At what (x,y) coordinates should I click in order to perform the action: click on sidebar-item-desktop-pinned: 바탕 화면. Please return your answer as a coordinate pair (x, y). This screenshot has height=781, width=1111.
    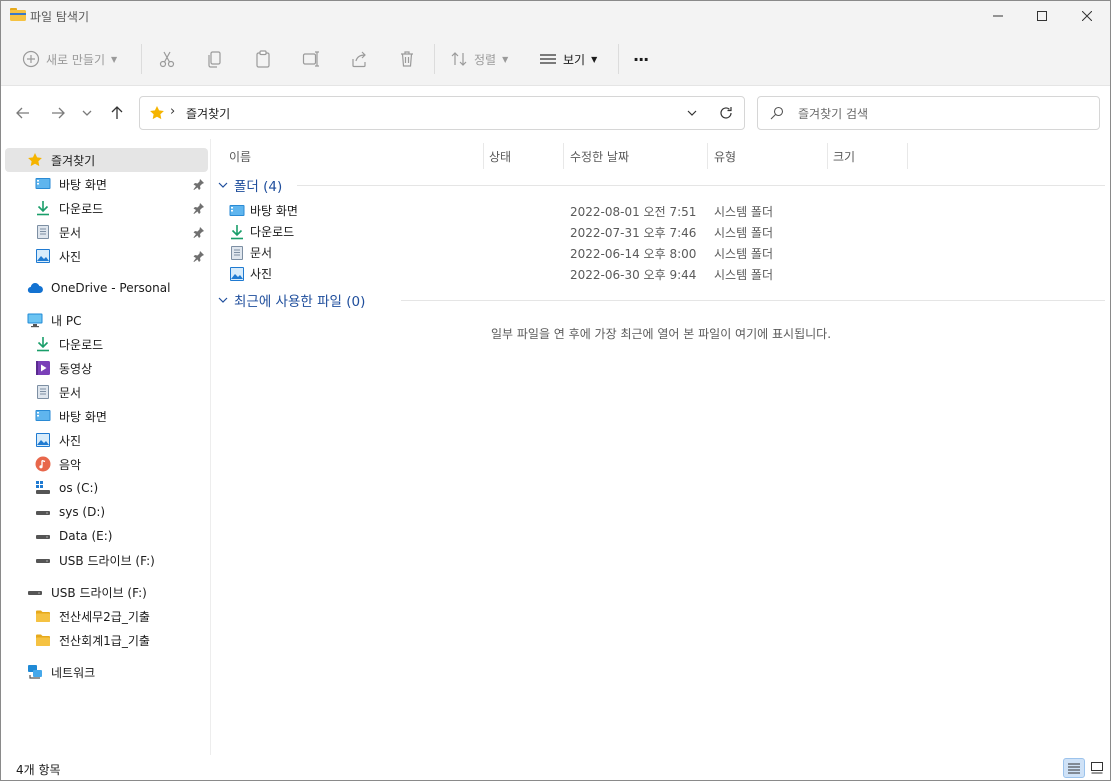
    Looking at the image, I should click on (120, 184).